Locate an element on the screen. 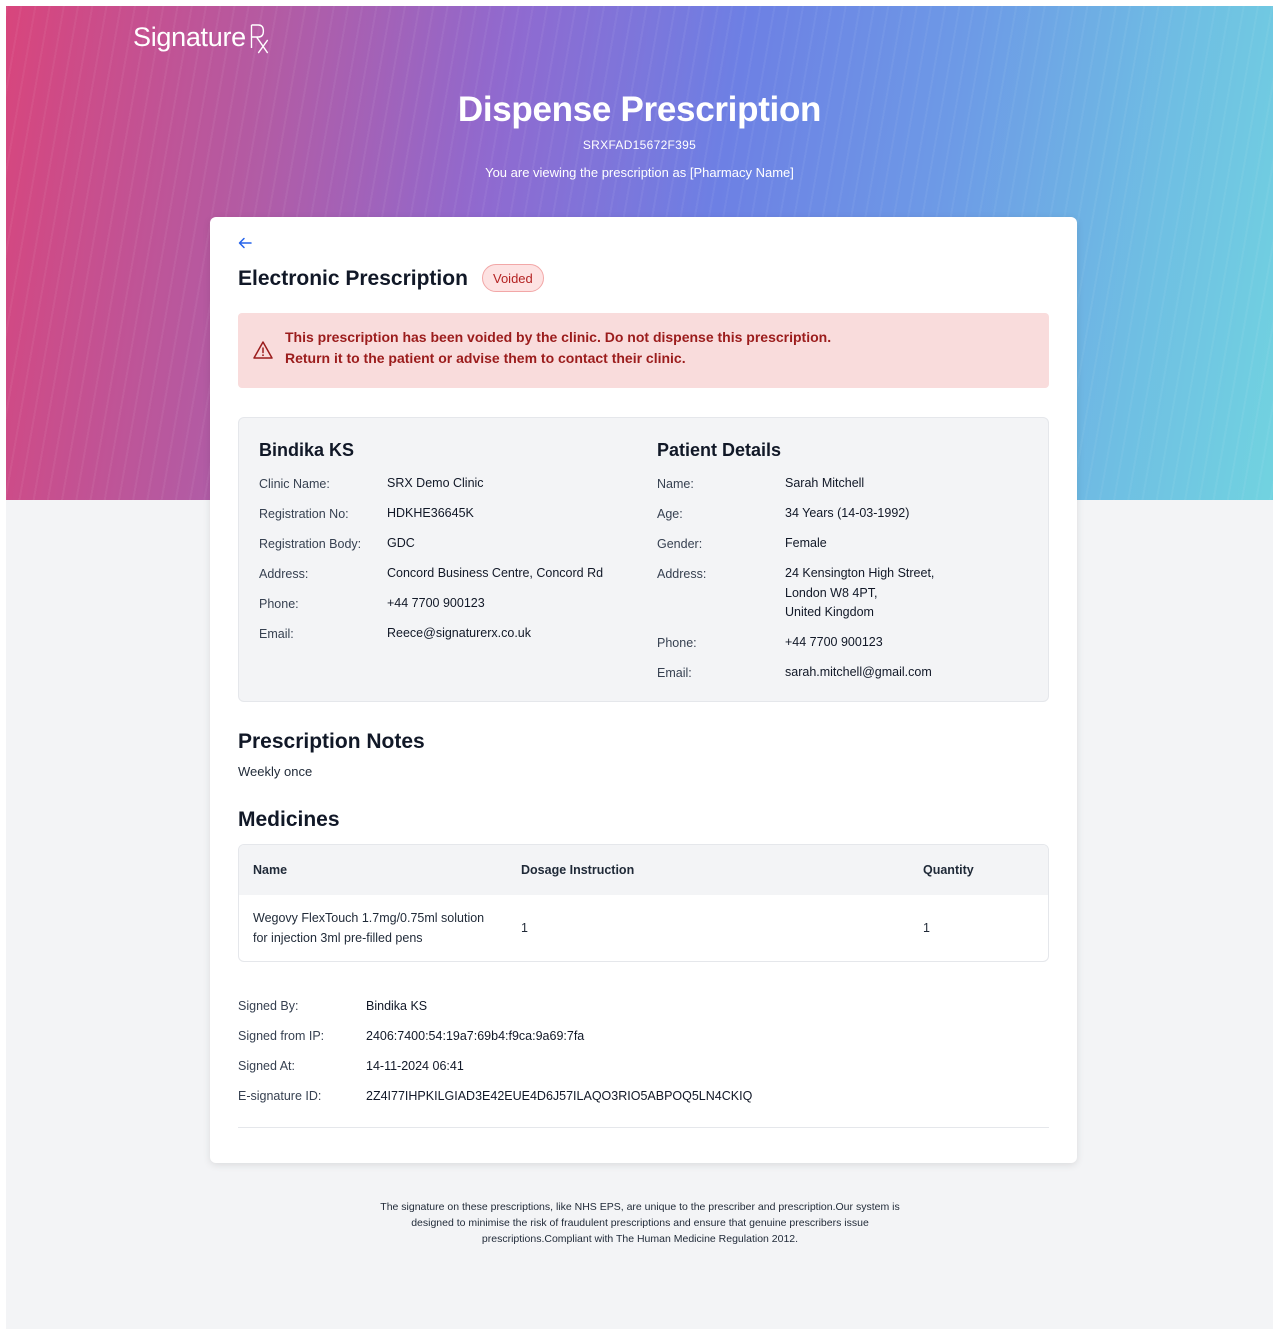 Image resolution: width=1279 pixels, height=1329 pixels. signed-at-label: Signed At: is located at coordinates (266, 1066).